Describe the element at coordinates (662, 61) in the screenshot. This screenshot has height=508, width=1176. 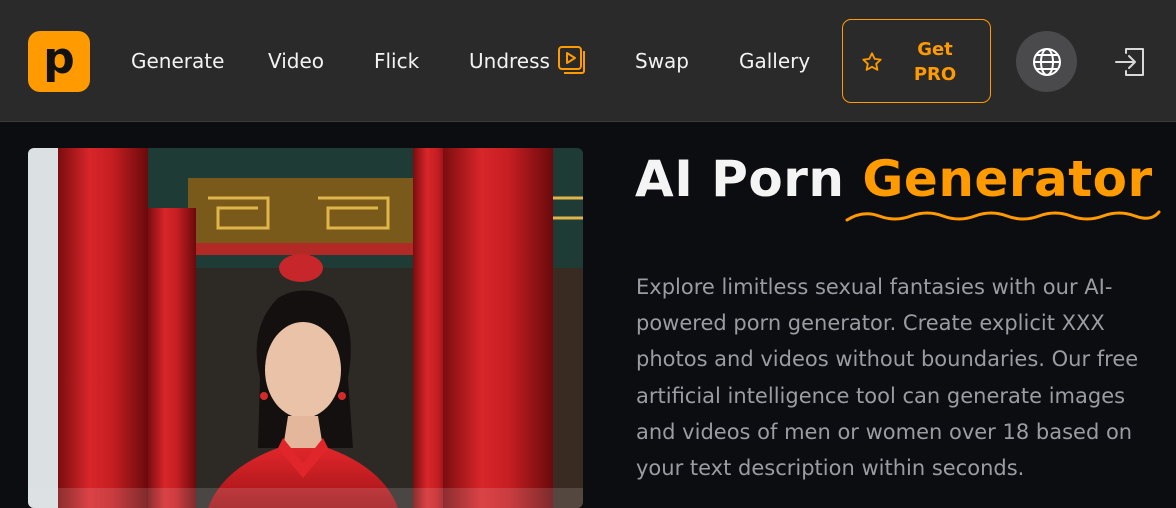
I see `nav-swap: Swap` at that location.